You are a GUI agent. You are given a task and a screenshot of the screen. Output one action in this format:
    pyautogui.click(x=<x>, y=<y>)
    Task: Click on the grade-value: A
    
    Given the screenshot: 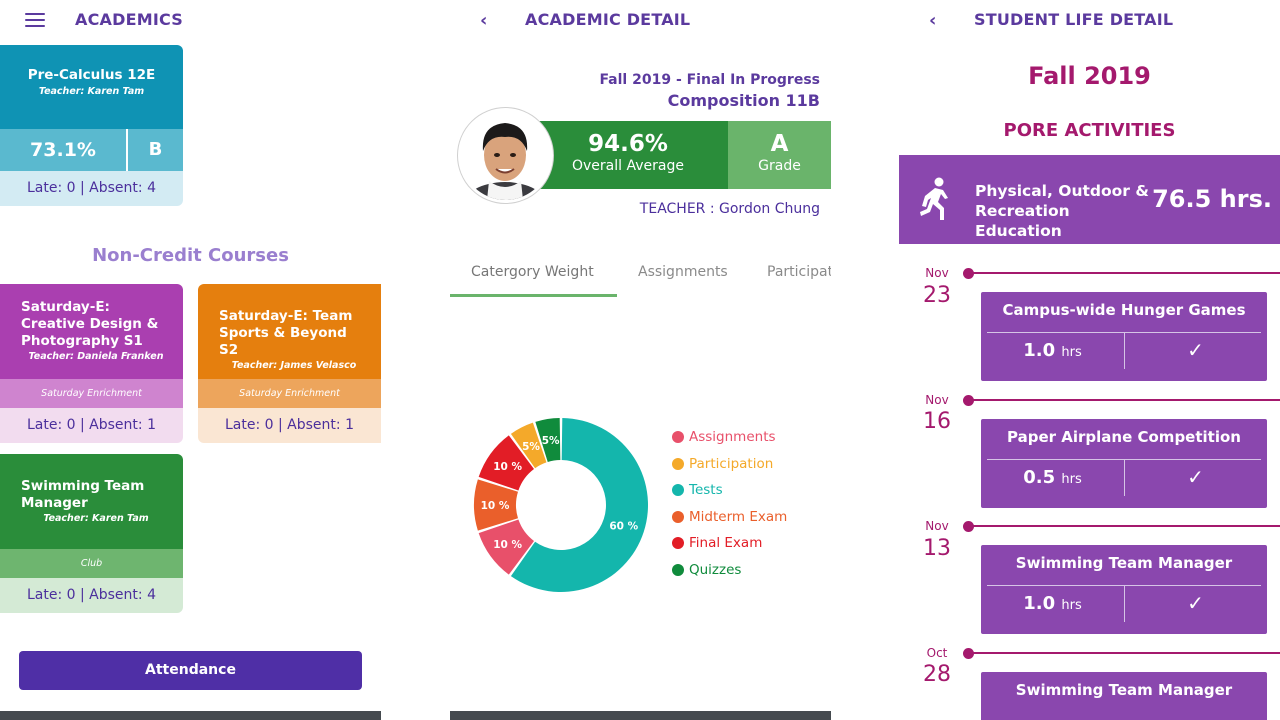 What is the action you would take?
    pyautogui.click(x=779, y=144)
    